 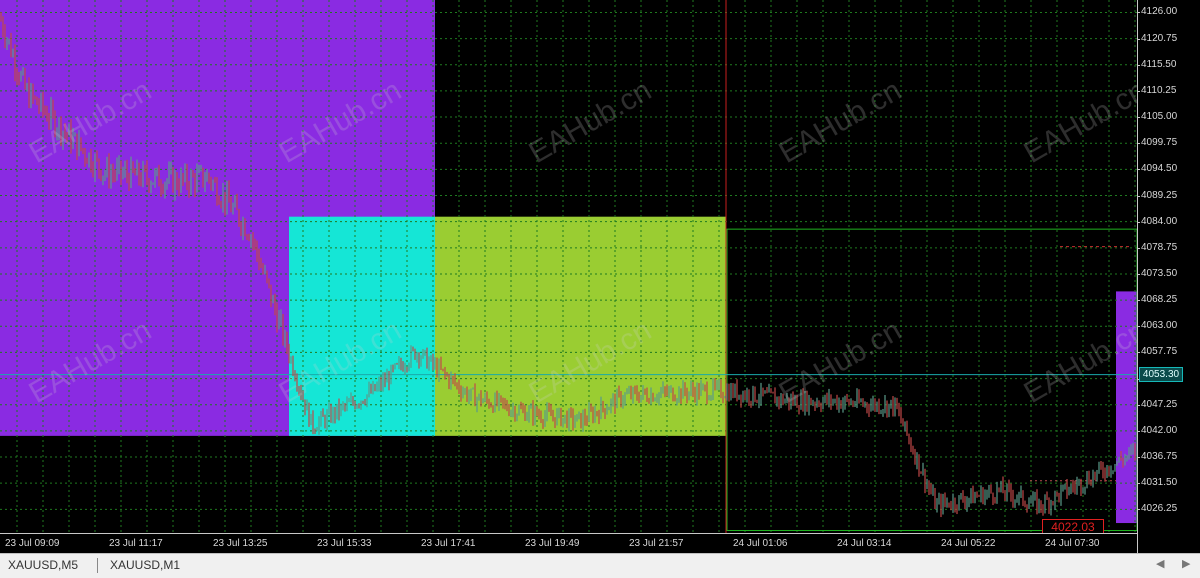 What do you see at coordinates (1157, 221) in the screenshot?
I see `price-tick-label: 4084.00` at bounding box center [1157, 221].